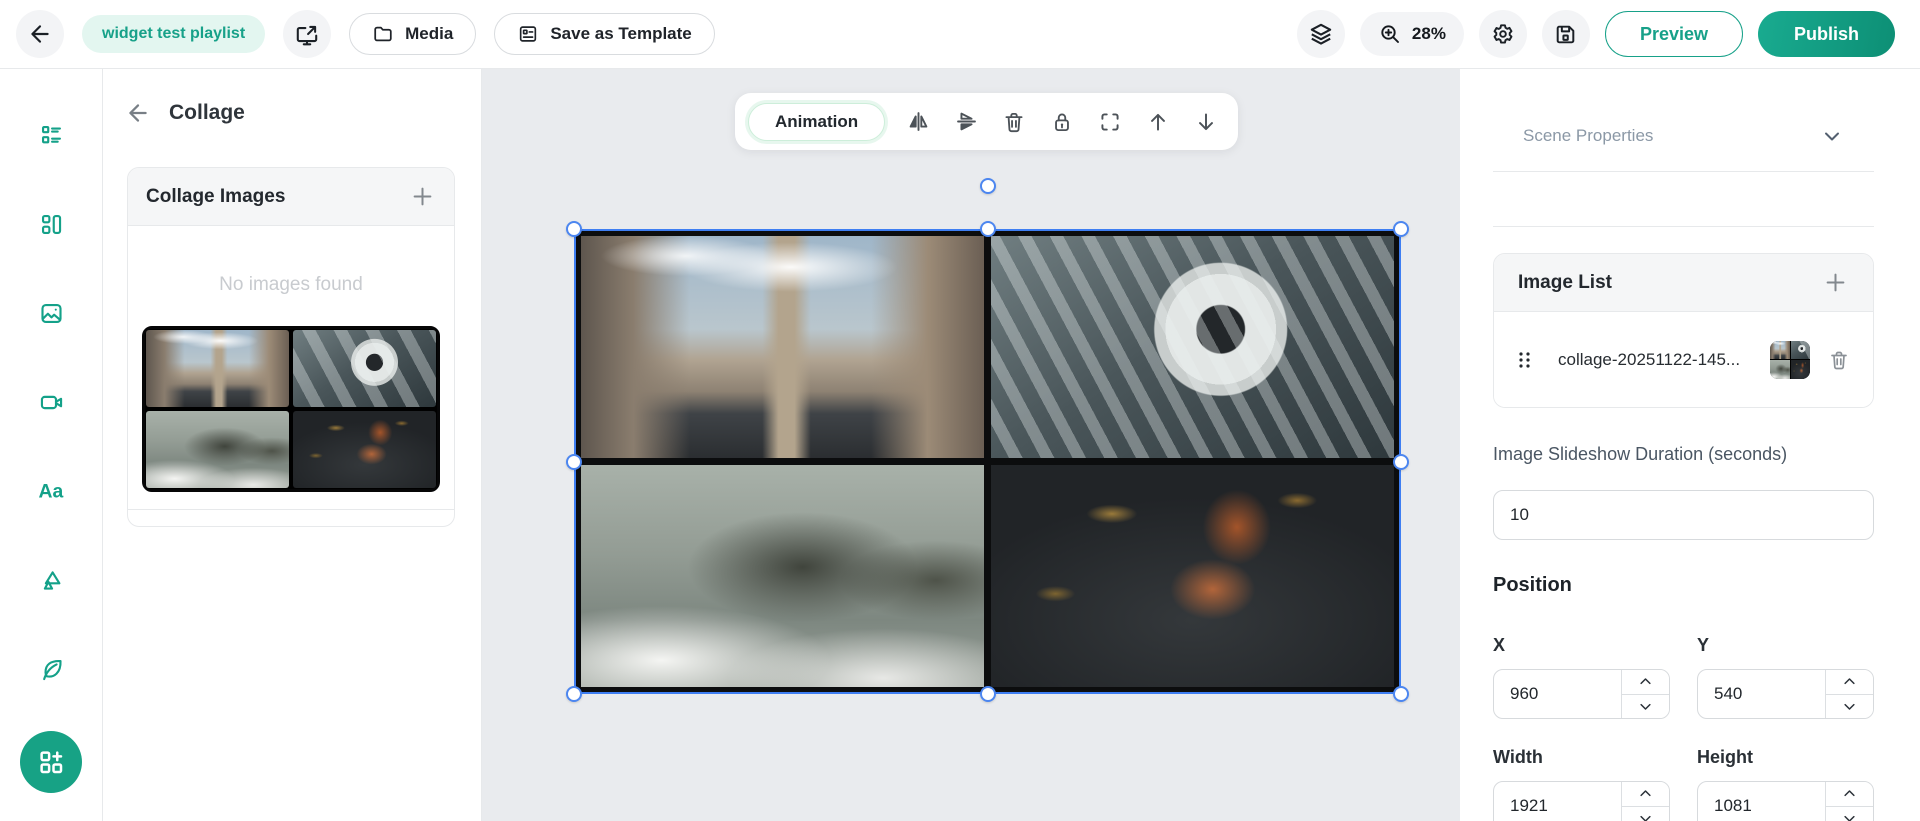 This screenshot has height=821, width=1920. What do you see at coordinates (1557, 801) in the screenshot?
I see `width-input` at bounding box center [1557, 801].